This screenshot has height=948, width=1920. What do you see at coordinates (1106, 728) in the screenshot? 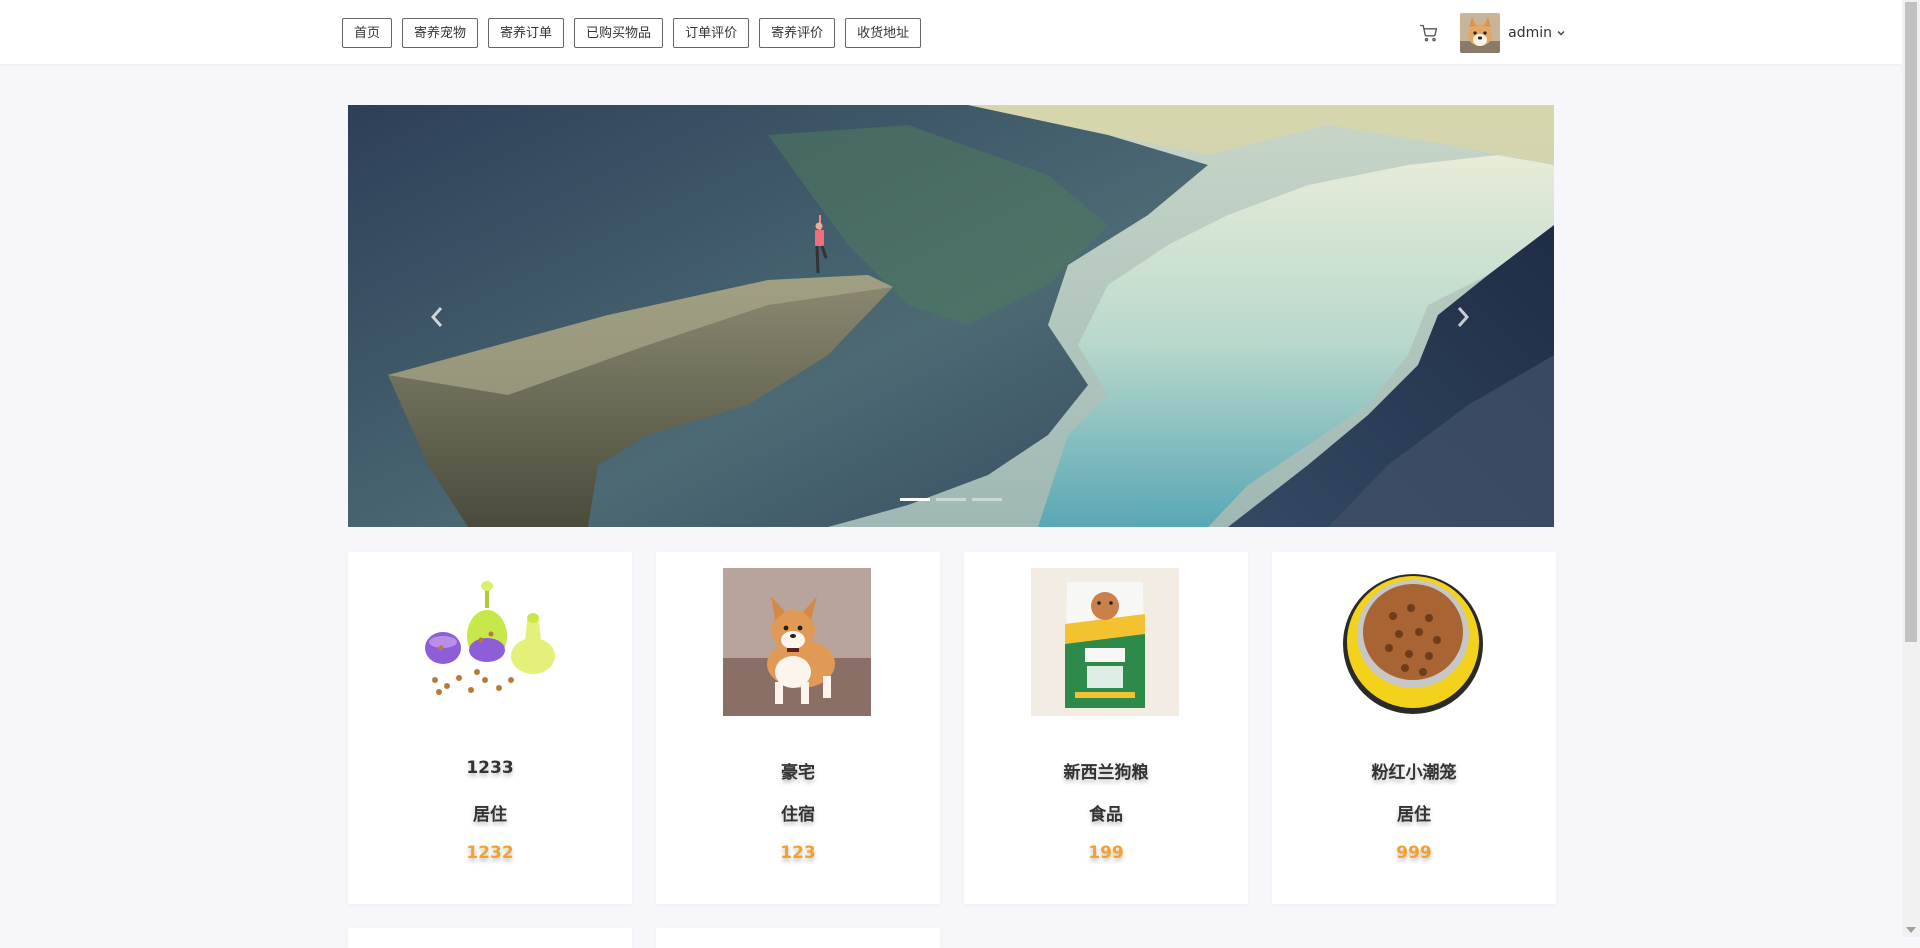
I see `product-card: 新西兰狗粮 食品 199` at bounding box center [1106, 728].